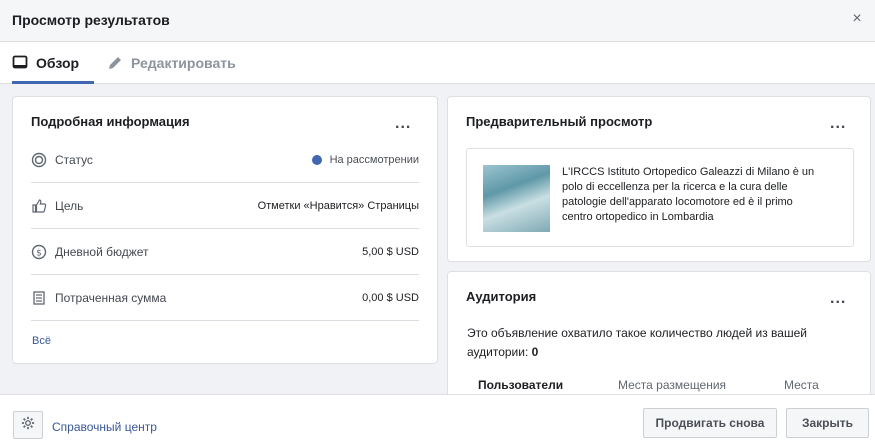  I want to click on close-icon: ×, so click(857, 19).